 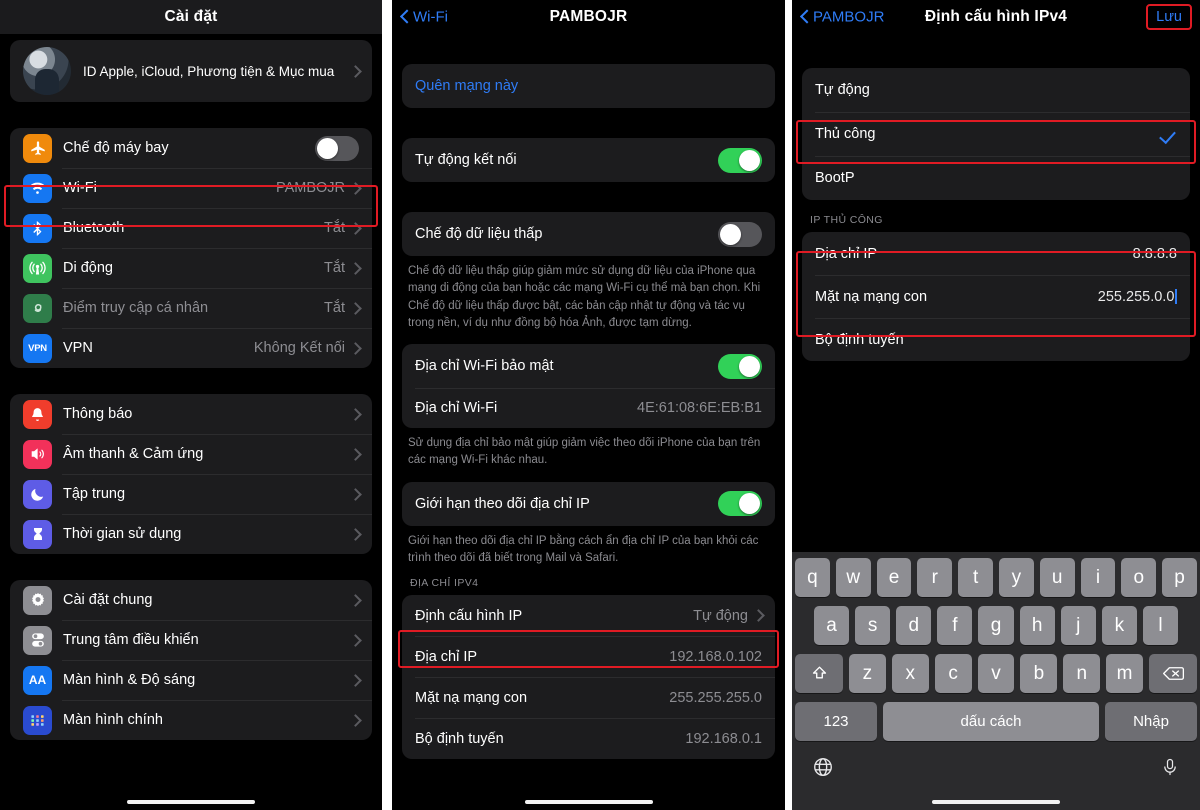 What do you see at coordinates (1170, 767) in the screenshot?
I see `microphone-icon` at bounding box center [1170, 767].